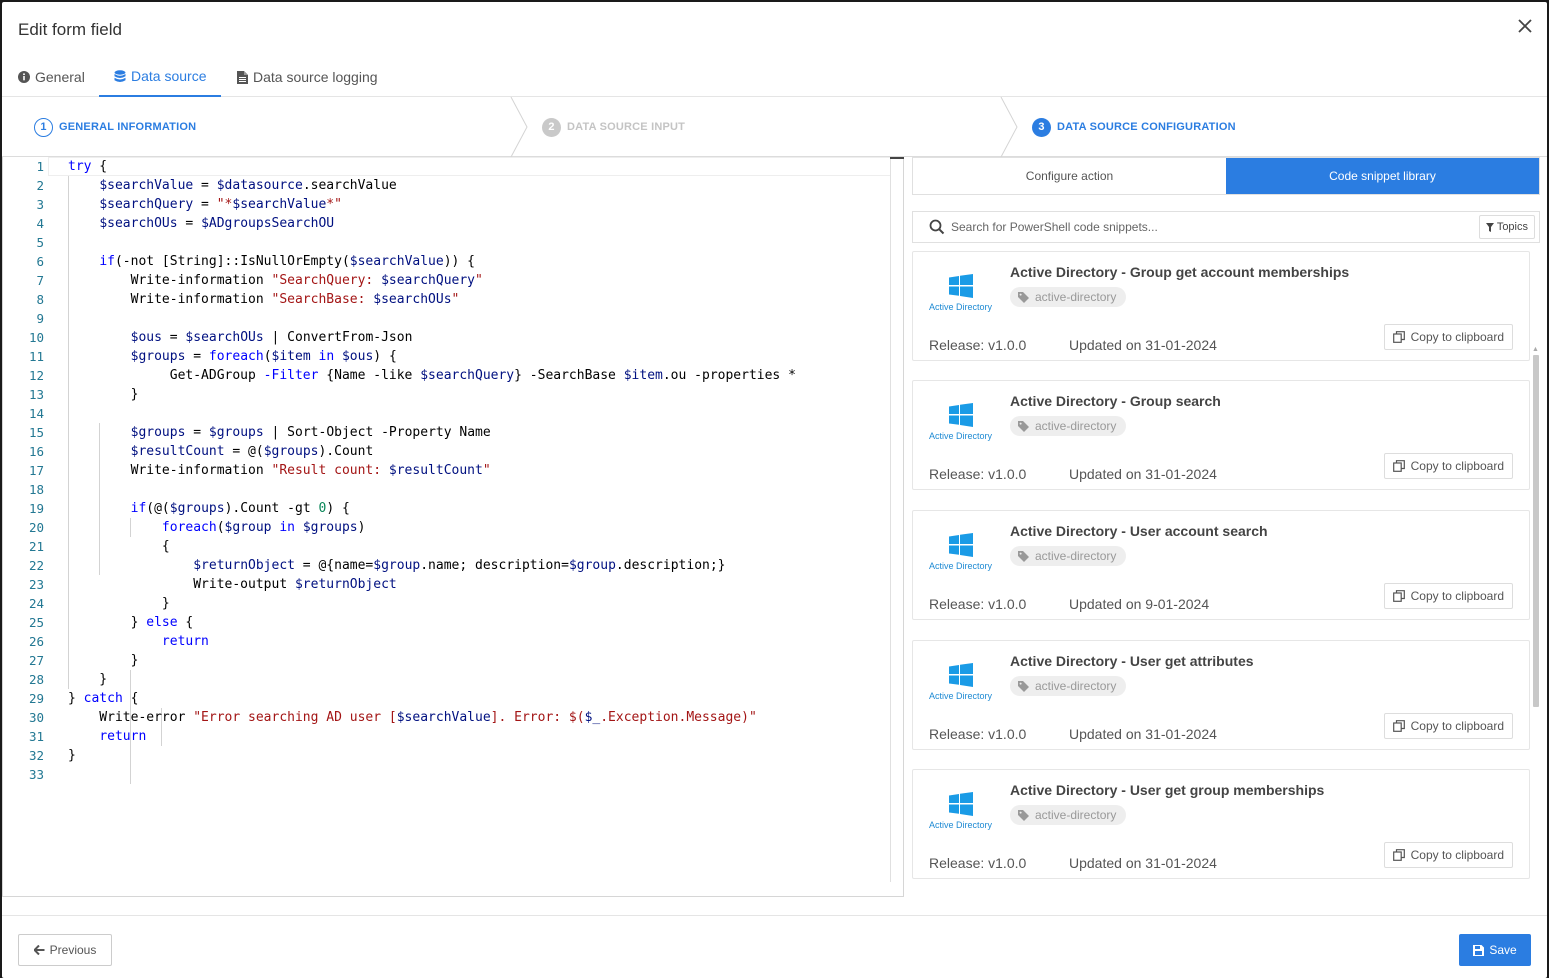 This screenshot has width=1549, height=978. I want to click on line-number: 15, so click(36, 432).